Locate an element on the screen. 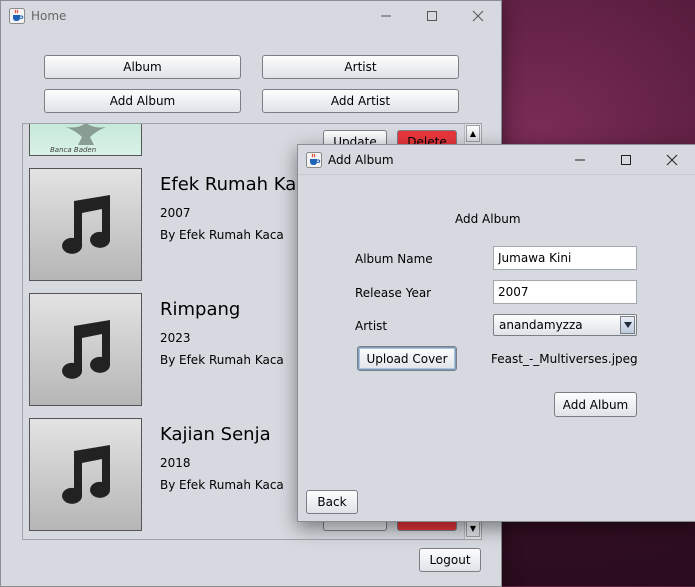 The image size is (695, 587). album-cover-top: Banca Baden is located at coordinates (85, 140).